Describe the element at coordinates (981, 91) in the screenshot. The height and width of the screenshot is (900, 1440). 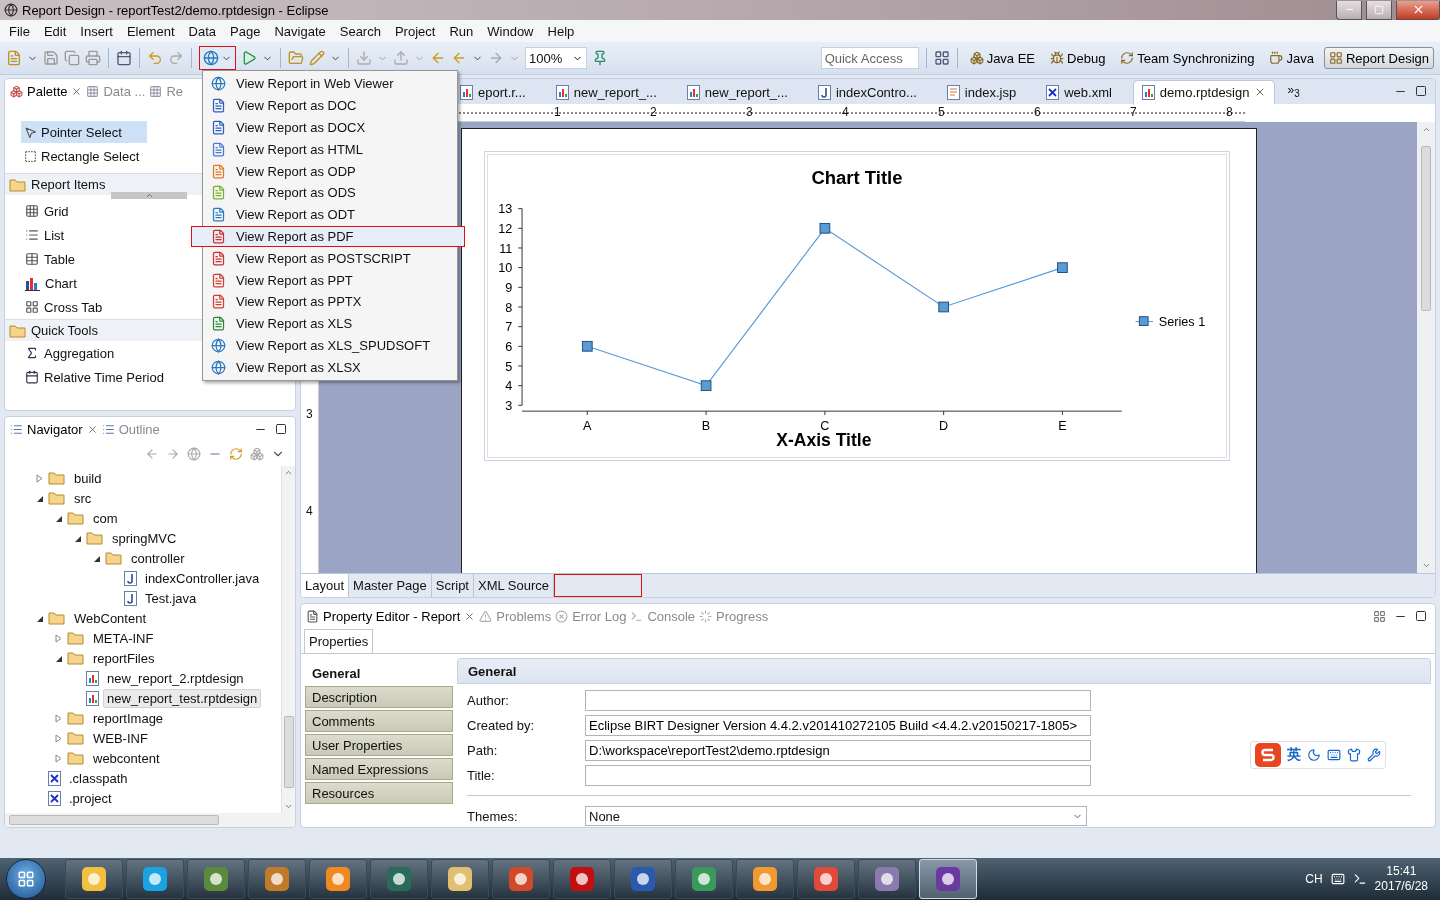
I see `editor-tab: index.jsp` at that location.